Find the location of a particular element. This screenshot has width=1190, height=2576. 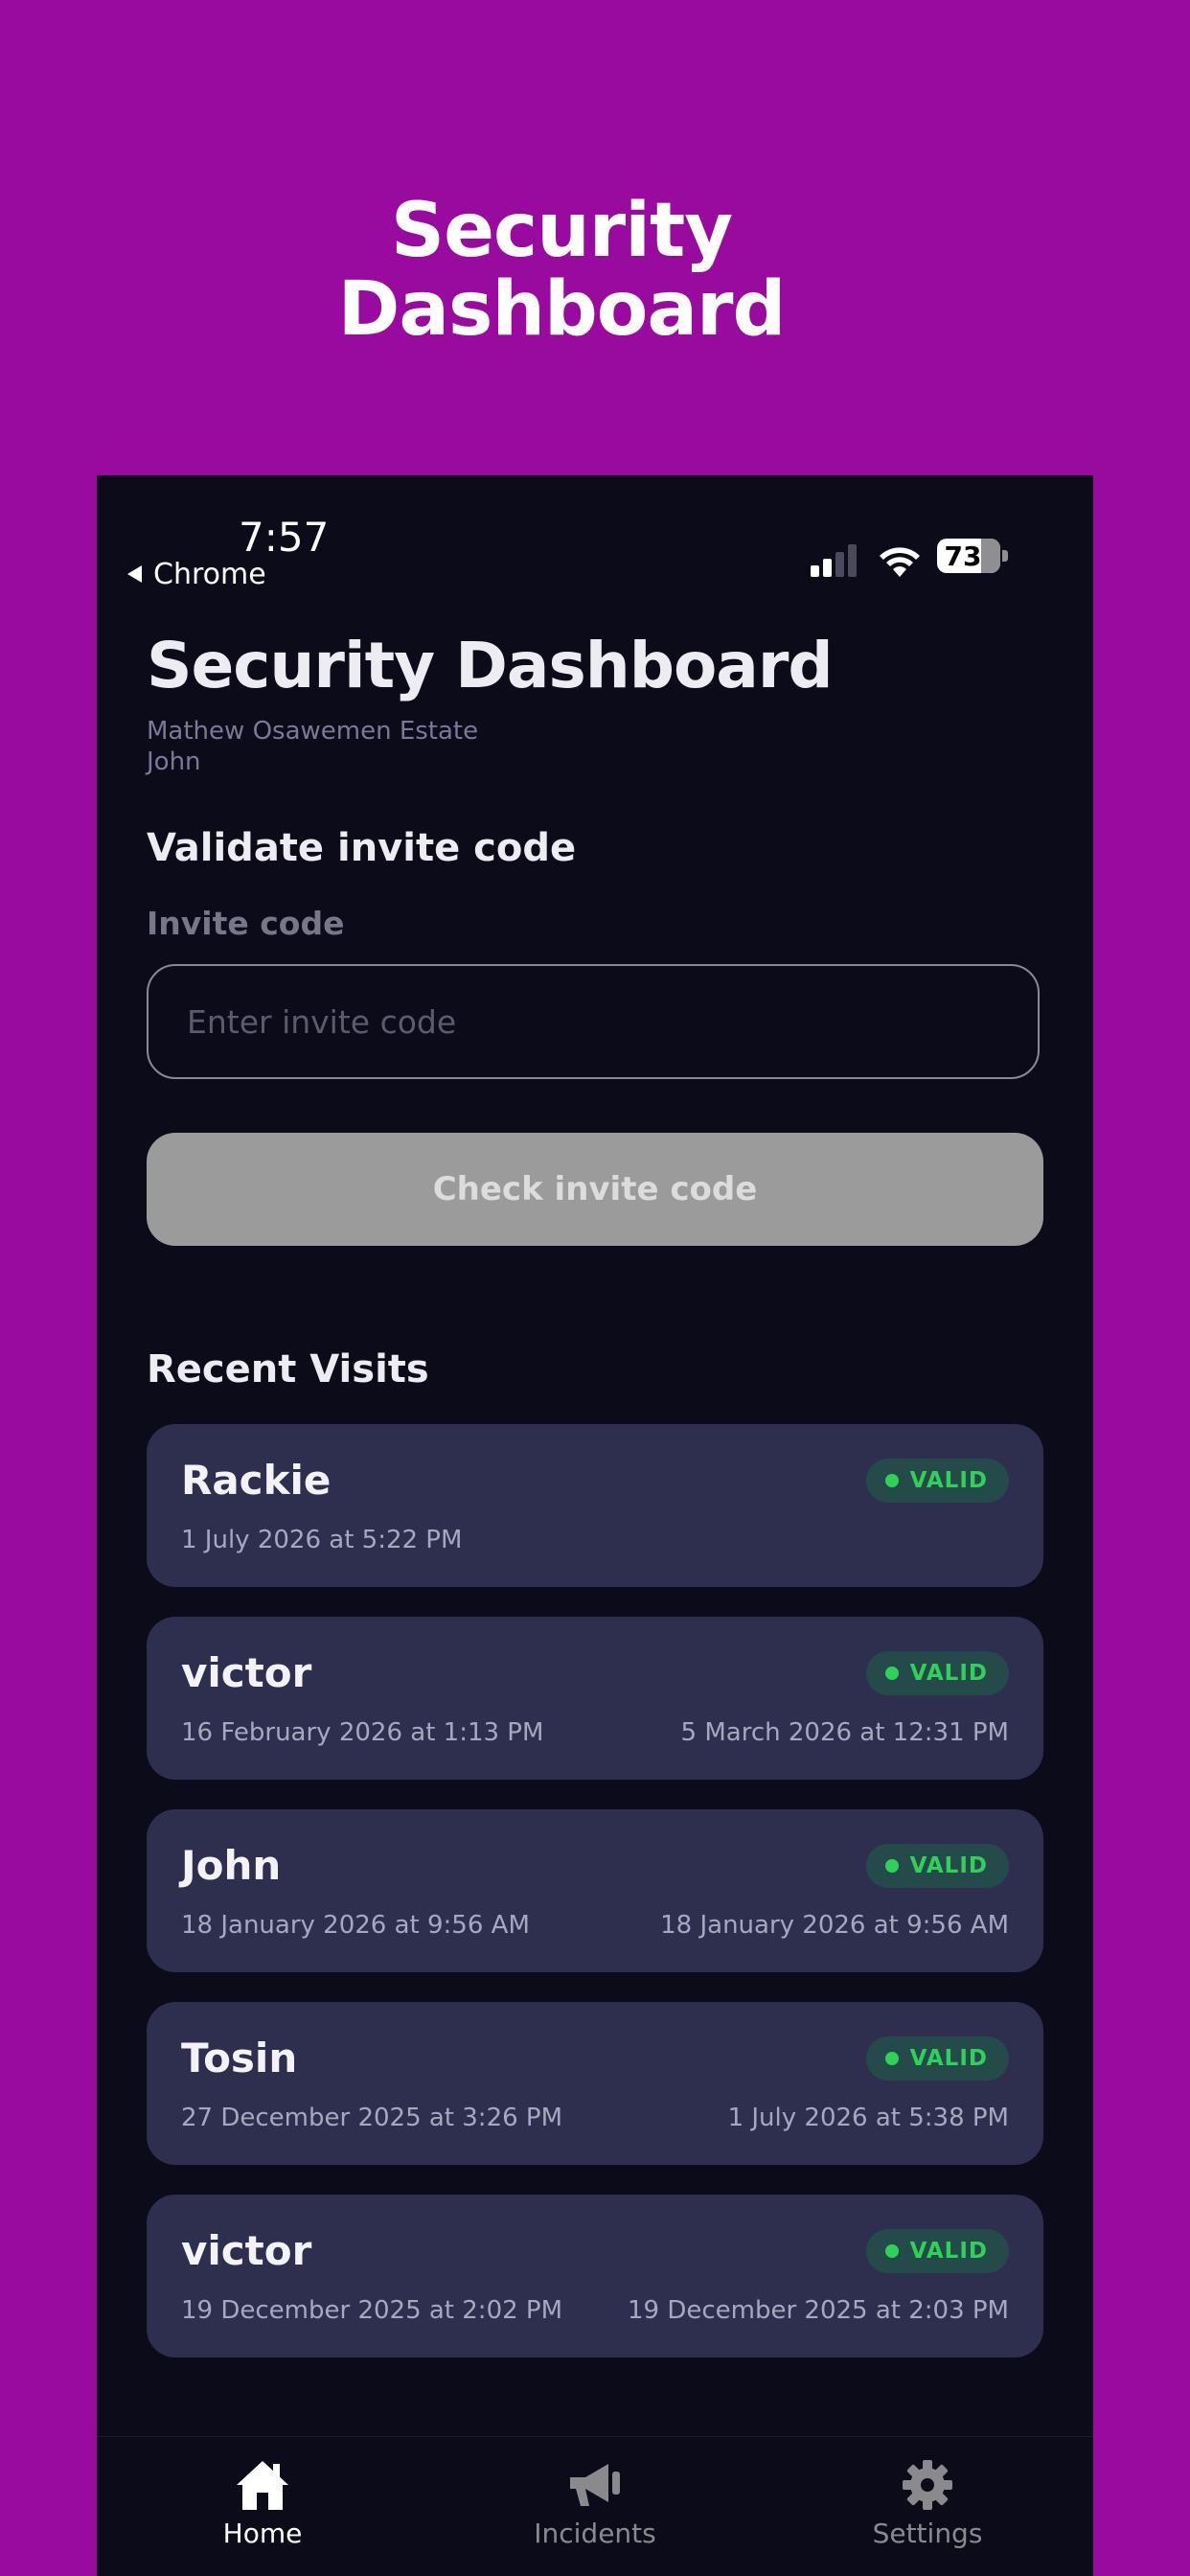

visit-end-date: 5 March 2026 at 12:31 PM is located at coordinates (844, 1732).